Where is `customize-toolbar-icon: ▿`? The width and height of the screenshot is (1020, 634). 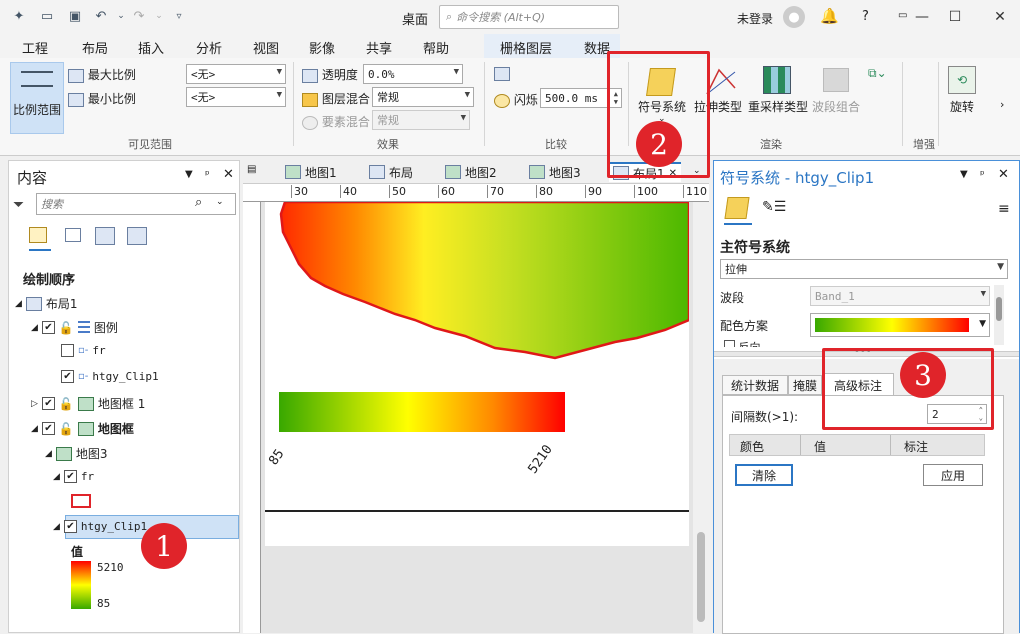
customize-toolbar-icon: ▿ is located at coordinates (179, 16).